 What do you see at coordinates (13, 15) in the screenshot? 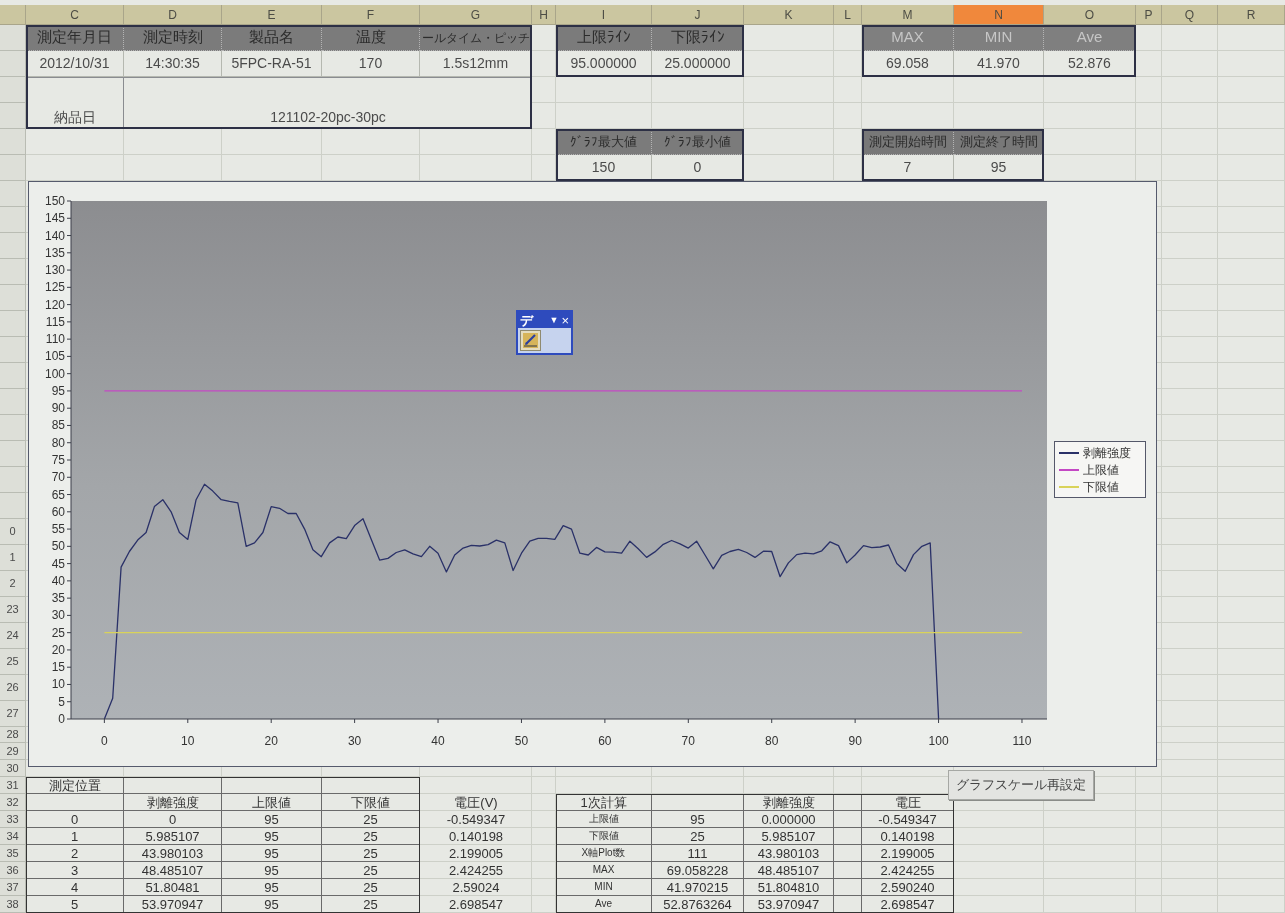
I see `corner-header` at bounding box center [13, 15].